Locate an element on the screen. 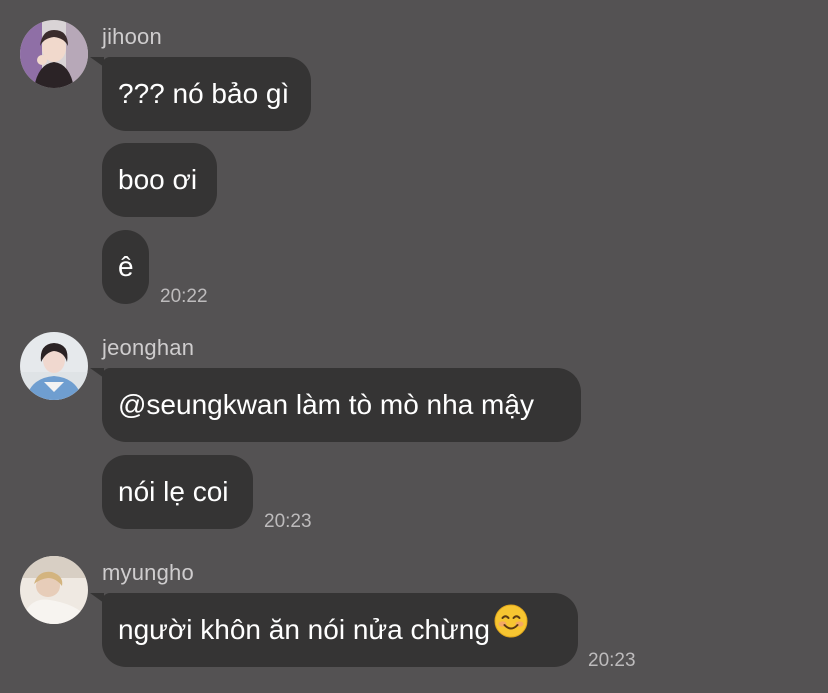  avatar-jihoon is located at coordinates (54, 54).